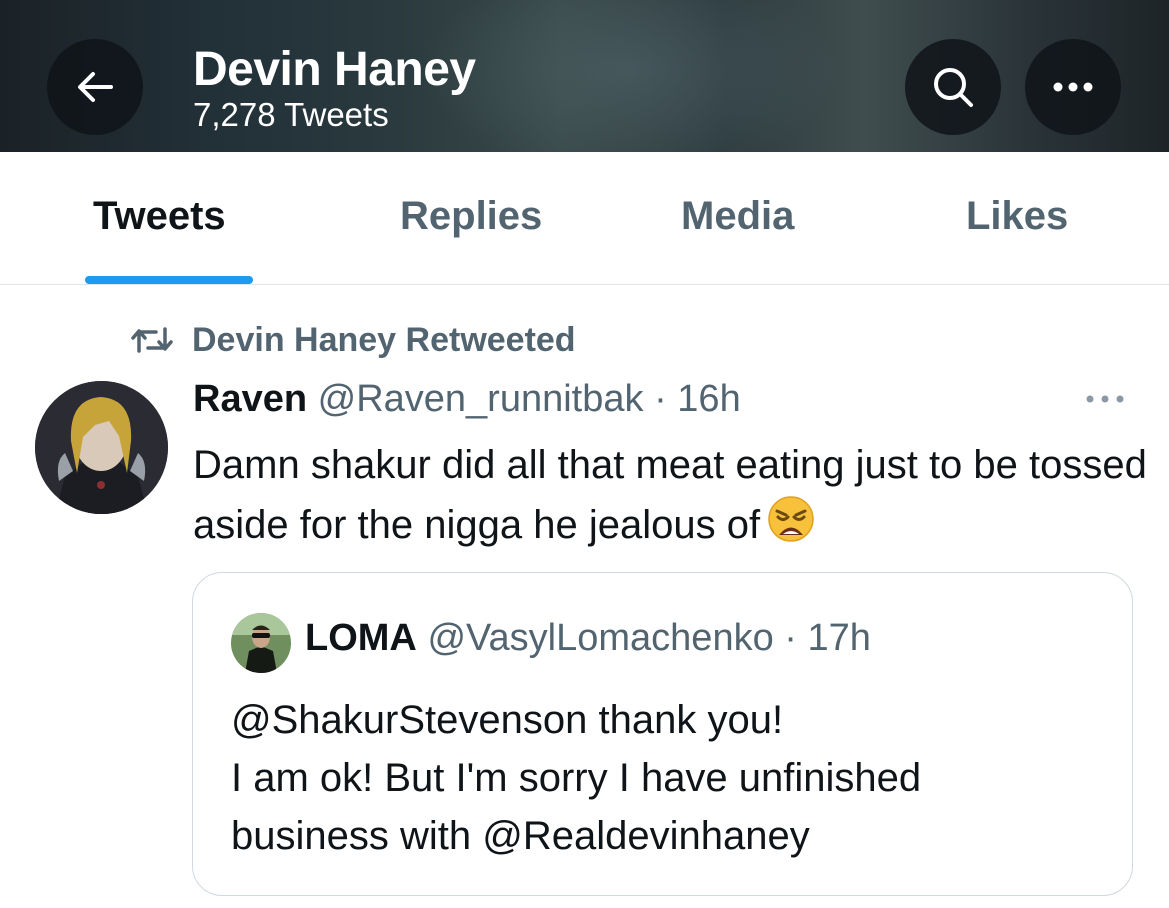 This screenshot has height=908, width=1169. Describe the element at coordinates (334, 69) in the screenshot. I see `profile-name: Devin Haney` at that location.